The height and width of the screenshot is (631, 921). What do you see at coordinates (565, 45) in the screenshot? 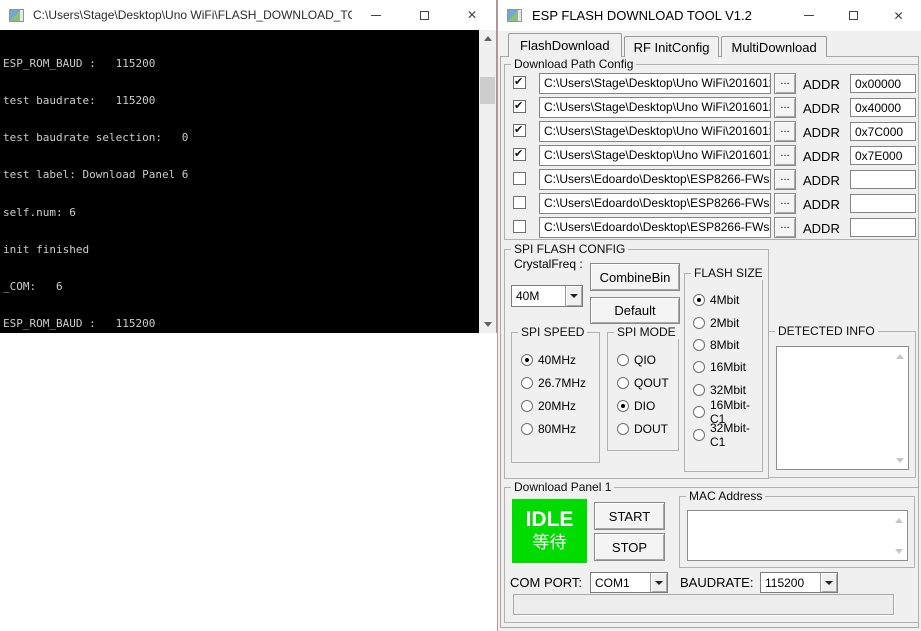
I see `tab-flash-download: FlashDownload` at bounding box center [565, 45].